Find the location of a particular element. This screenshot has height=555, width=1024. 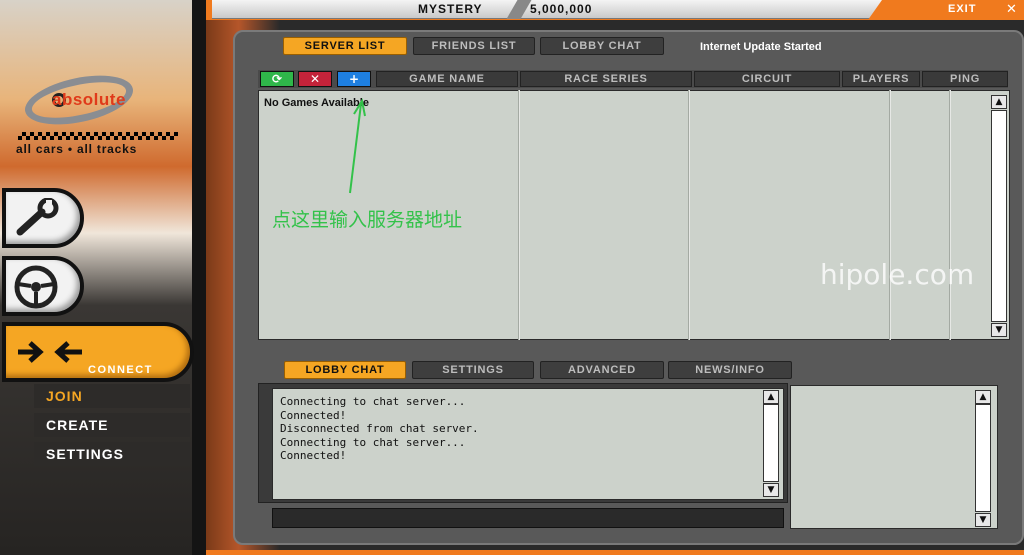

remove-server-button: ✕ is located at coordinates (315, 79).